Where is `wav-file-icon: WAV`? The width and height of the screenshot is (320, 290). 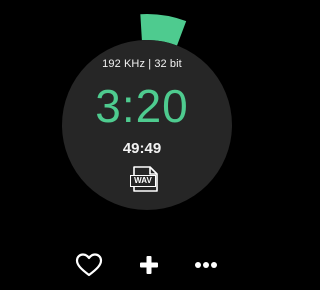 wav-file-icon: WAV is located at coordinates (144, 179).